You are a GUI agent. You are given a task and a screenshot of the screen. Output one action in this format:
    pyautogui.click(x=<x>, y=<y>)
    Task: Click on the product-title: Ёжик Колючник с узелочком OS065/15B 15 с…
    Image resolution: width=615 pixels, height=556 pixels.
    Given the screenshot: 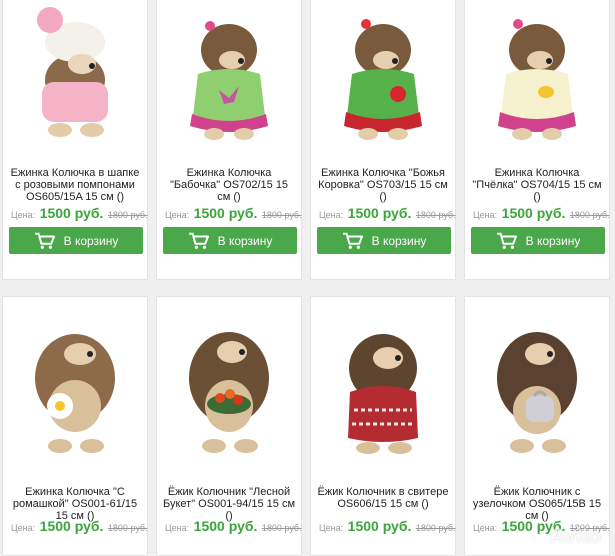 What is the action you would take?
    pyautogui.click(x=537, y=504)
    